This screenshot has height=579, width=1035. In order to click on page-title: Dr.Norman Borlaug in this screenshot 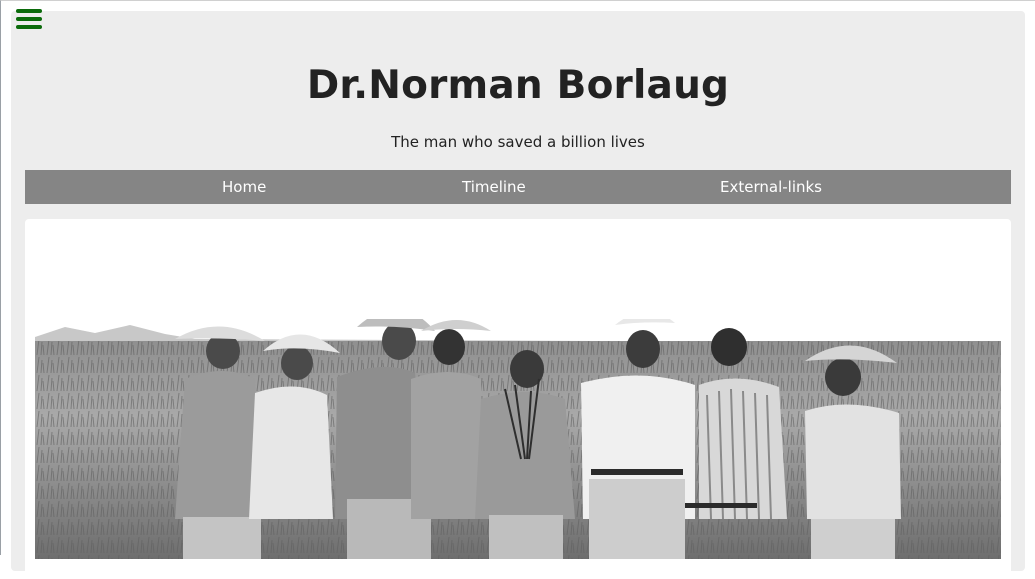, I will do `click(518, 85)`.